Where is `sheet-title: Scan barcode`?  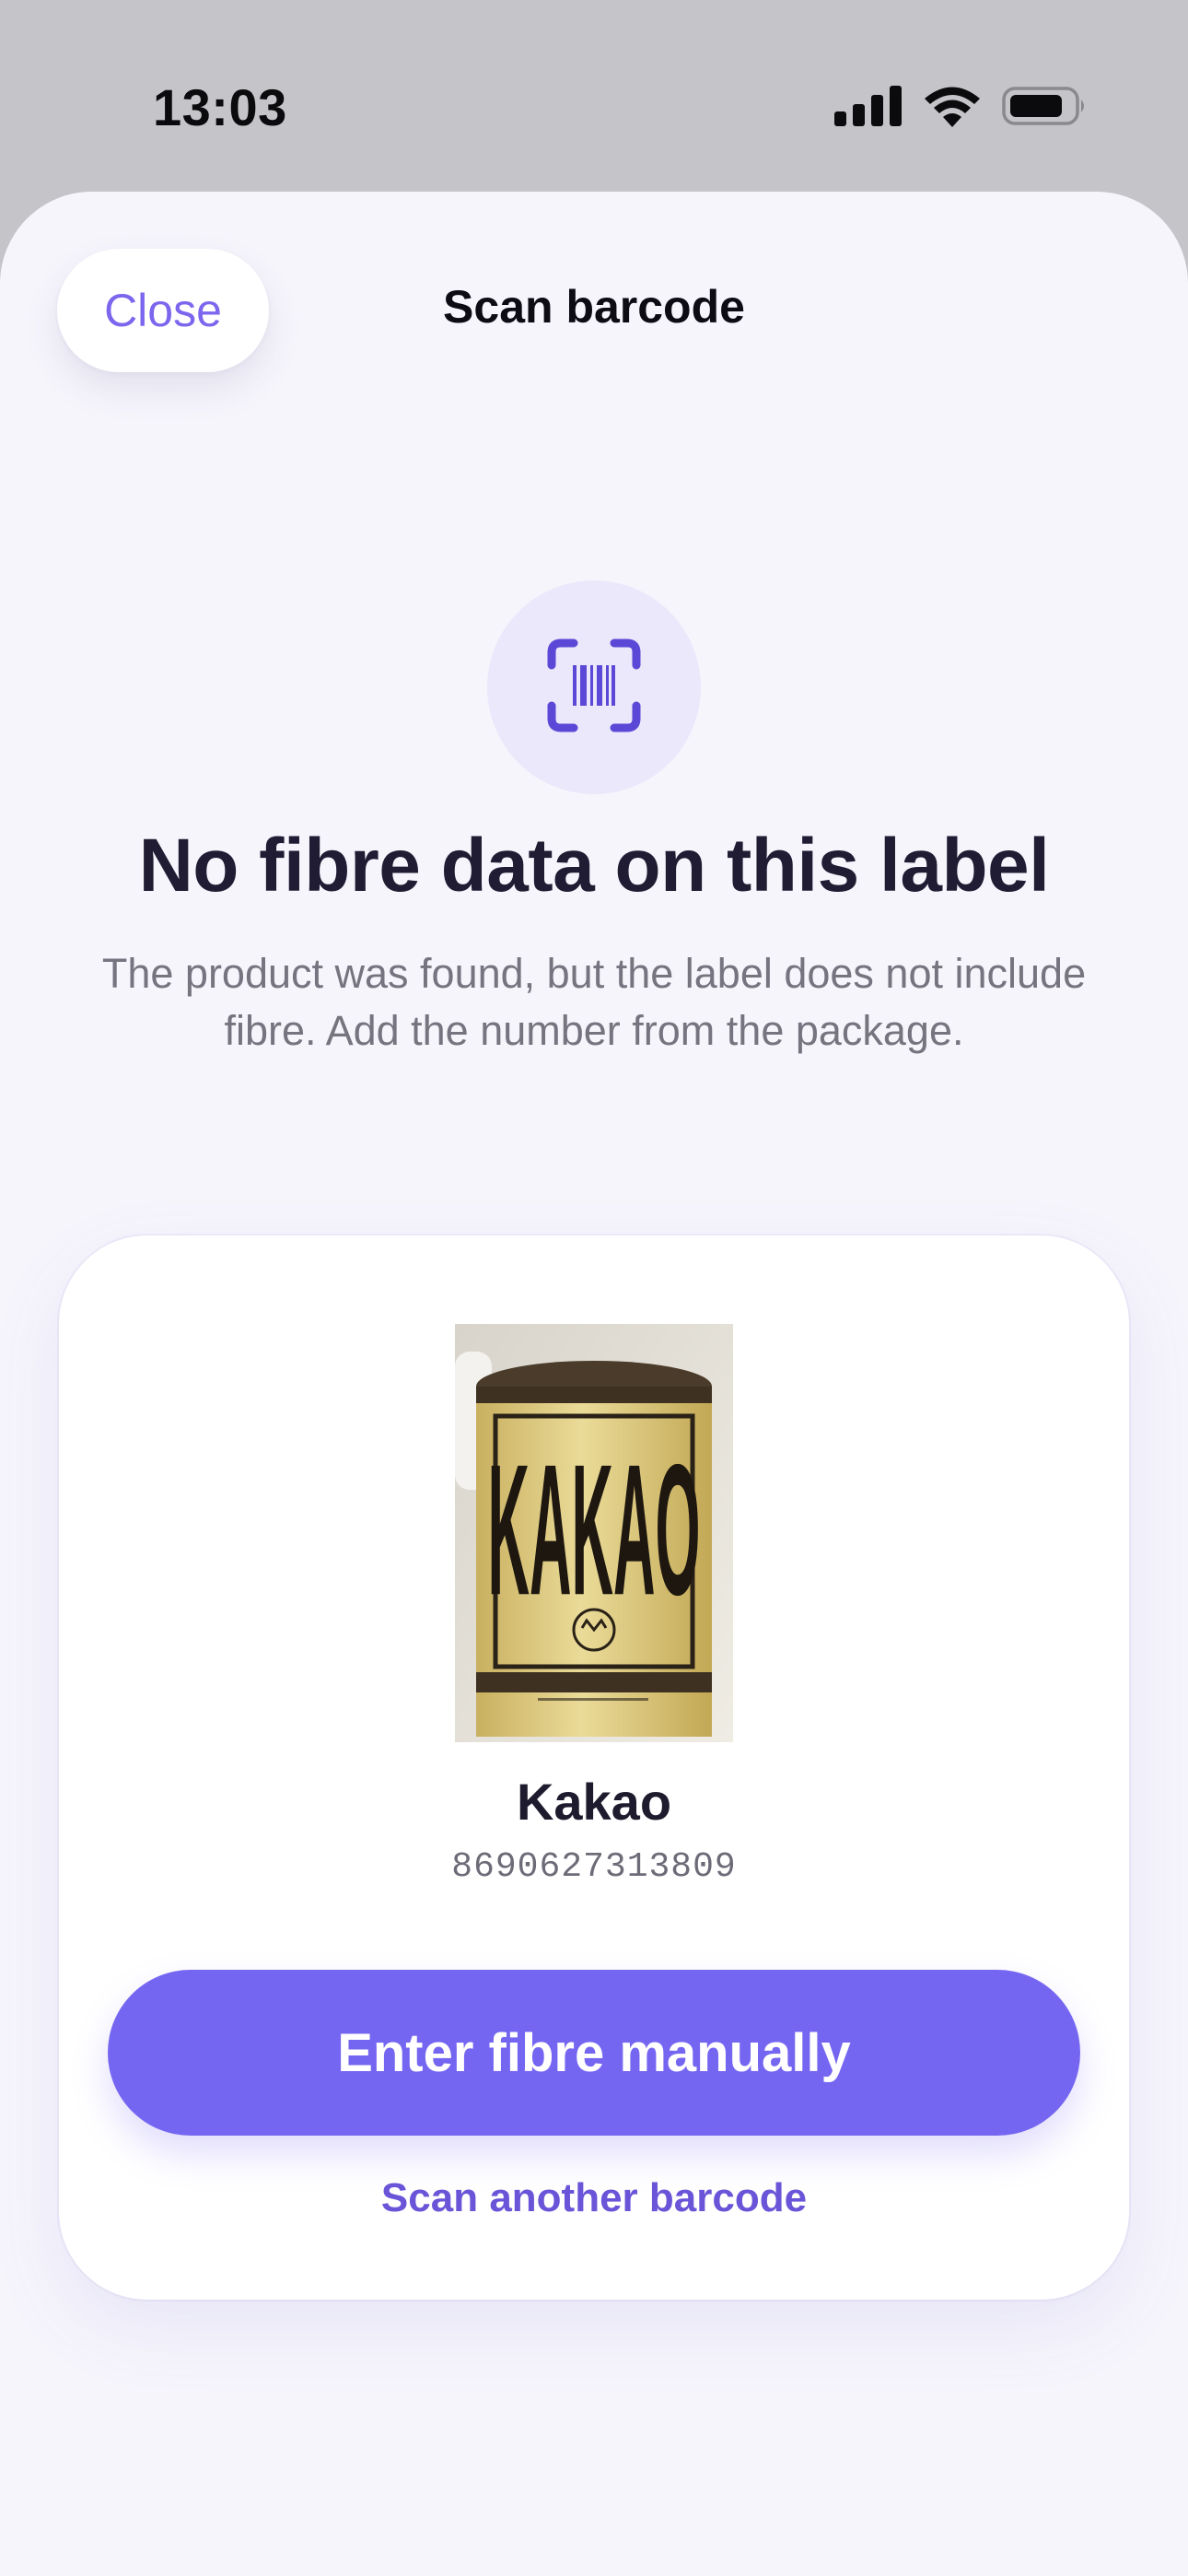
sheet-title: Scan barcode is located at coordinates (594, 307).